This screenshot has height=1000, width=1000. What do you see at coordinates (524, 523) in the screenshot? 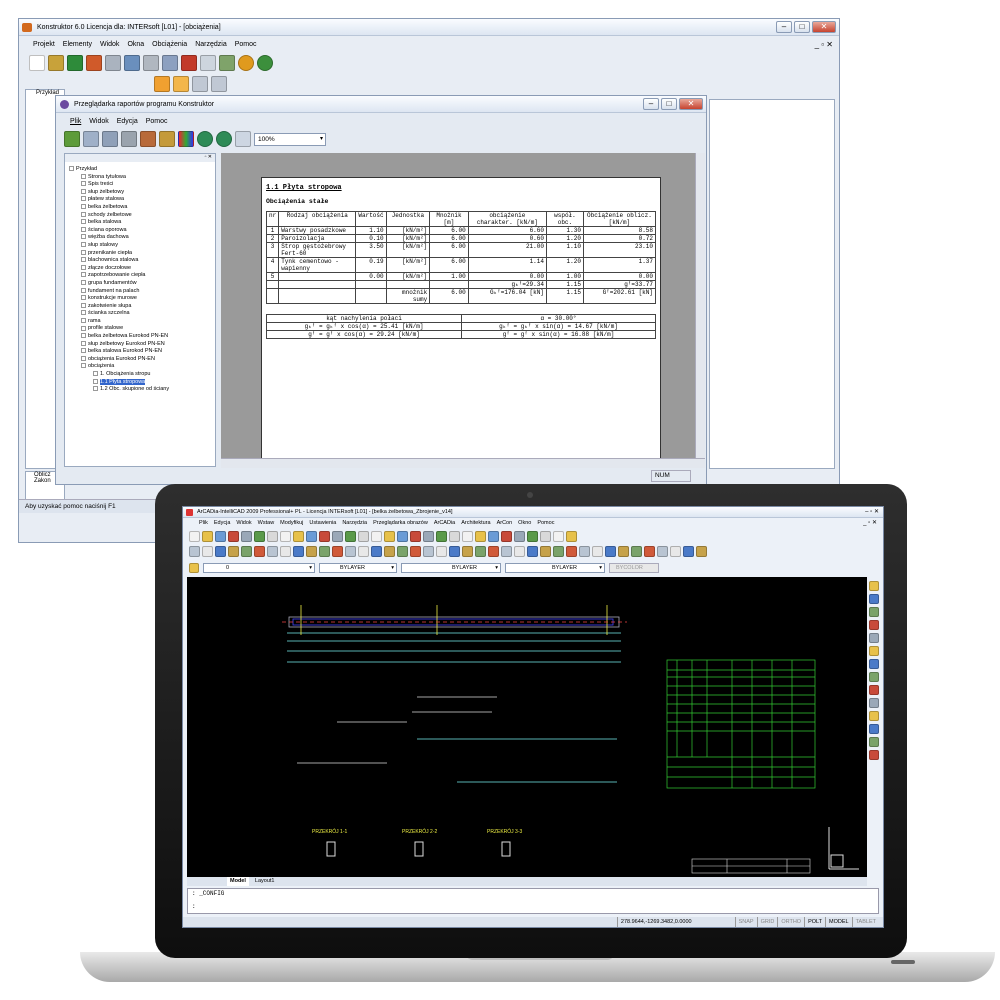
I see `arcadia-menu-item: Okno` at bounding box center [524, 523].